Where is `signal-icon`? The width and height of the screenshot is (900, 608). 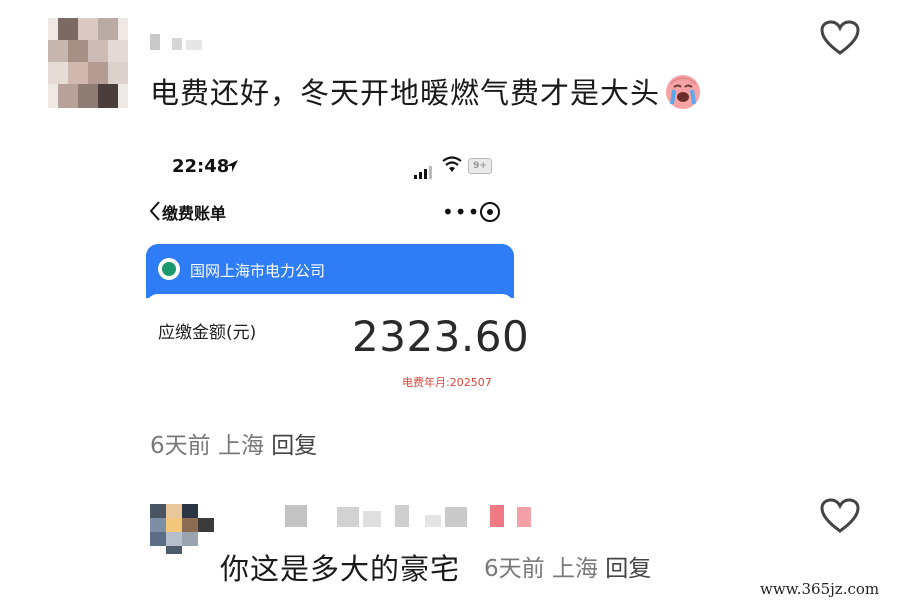 signal-icon is located at coordinates (424, 169).